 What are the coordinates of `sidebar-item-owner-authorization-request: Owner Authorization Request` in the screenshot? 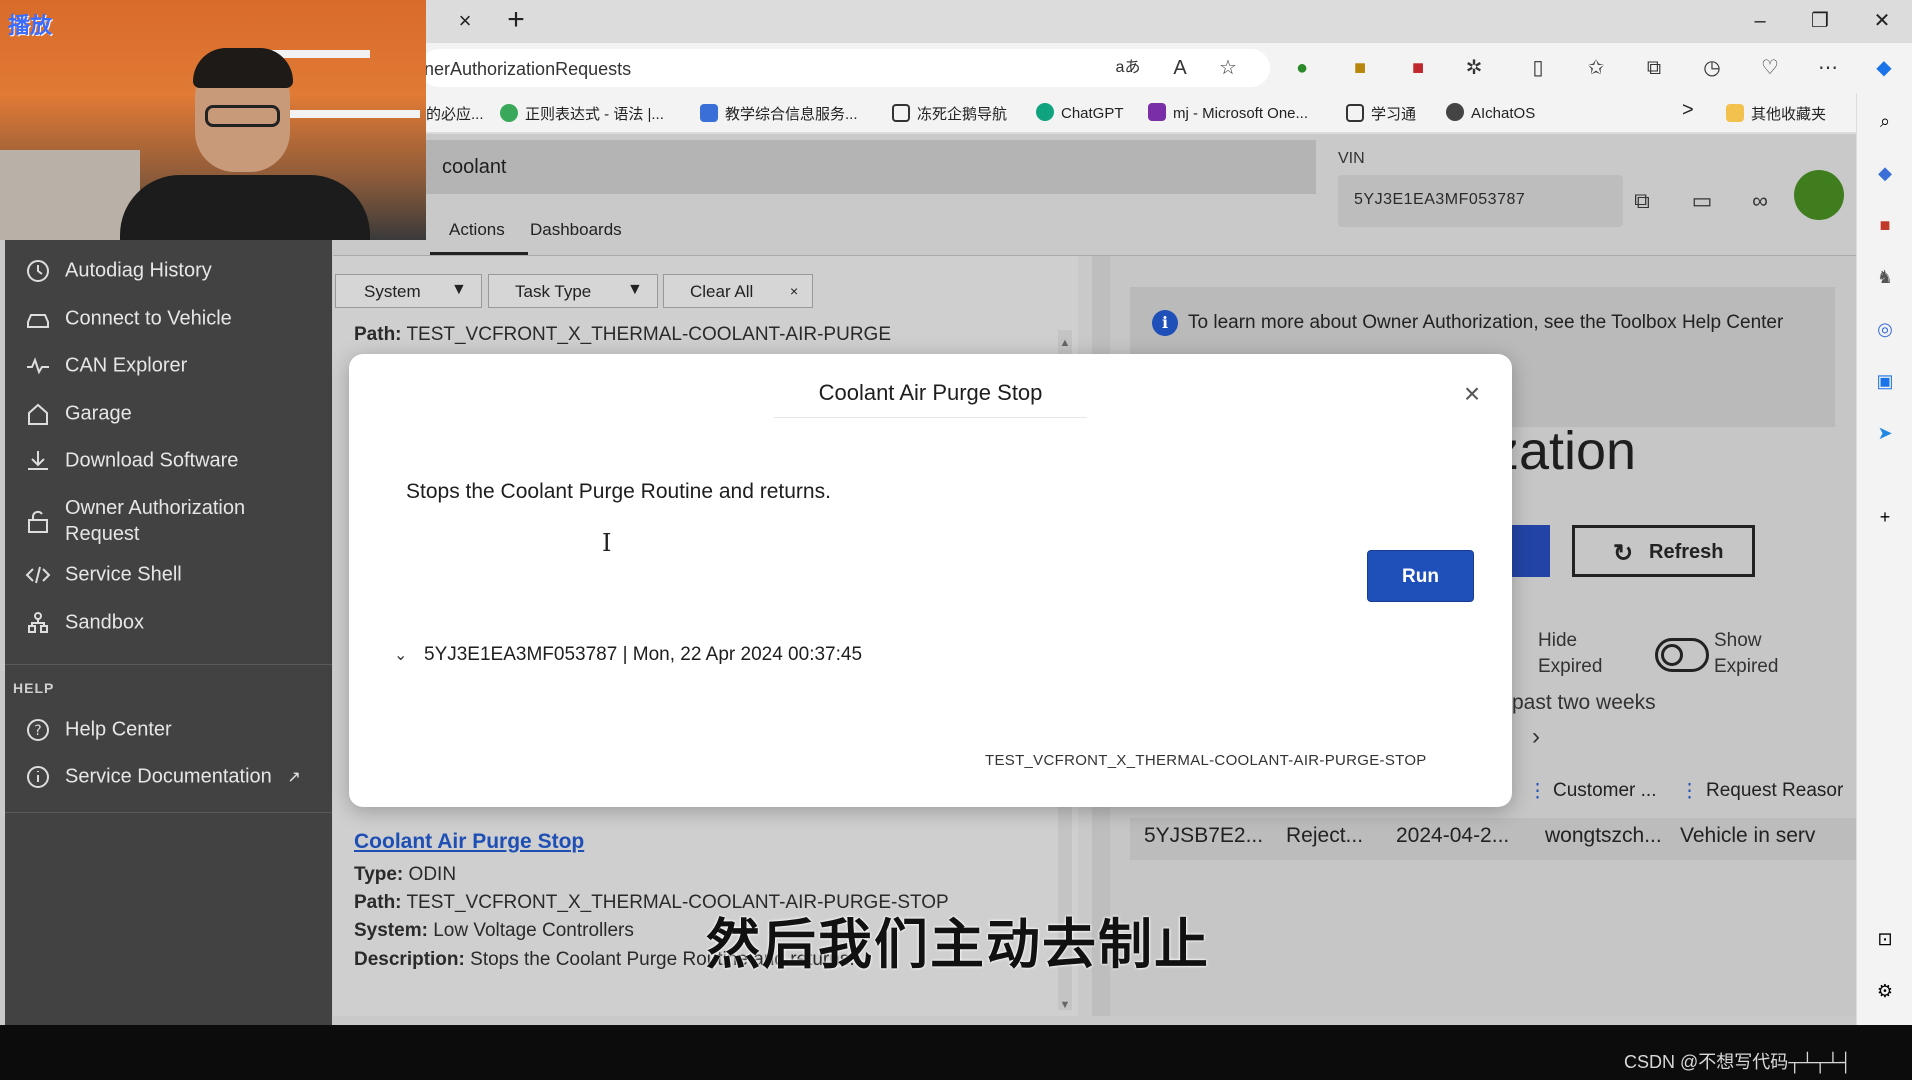 It's located at (175, 521).